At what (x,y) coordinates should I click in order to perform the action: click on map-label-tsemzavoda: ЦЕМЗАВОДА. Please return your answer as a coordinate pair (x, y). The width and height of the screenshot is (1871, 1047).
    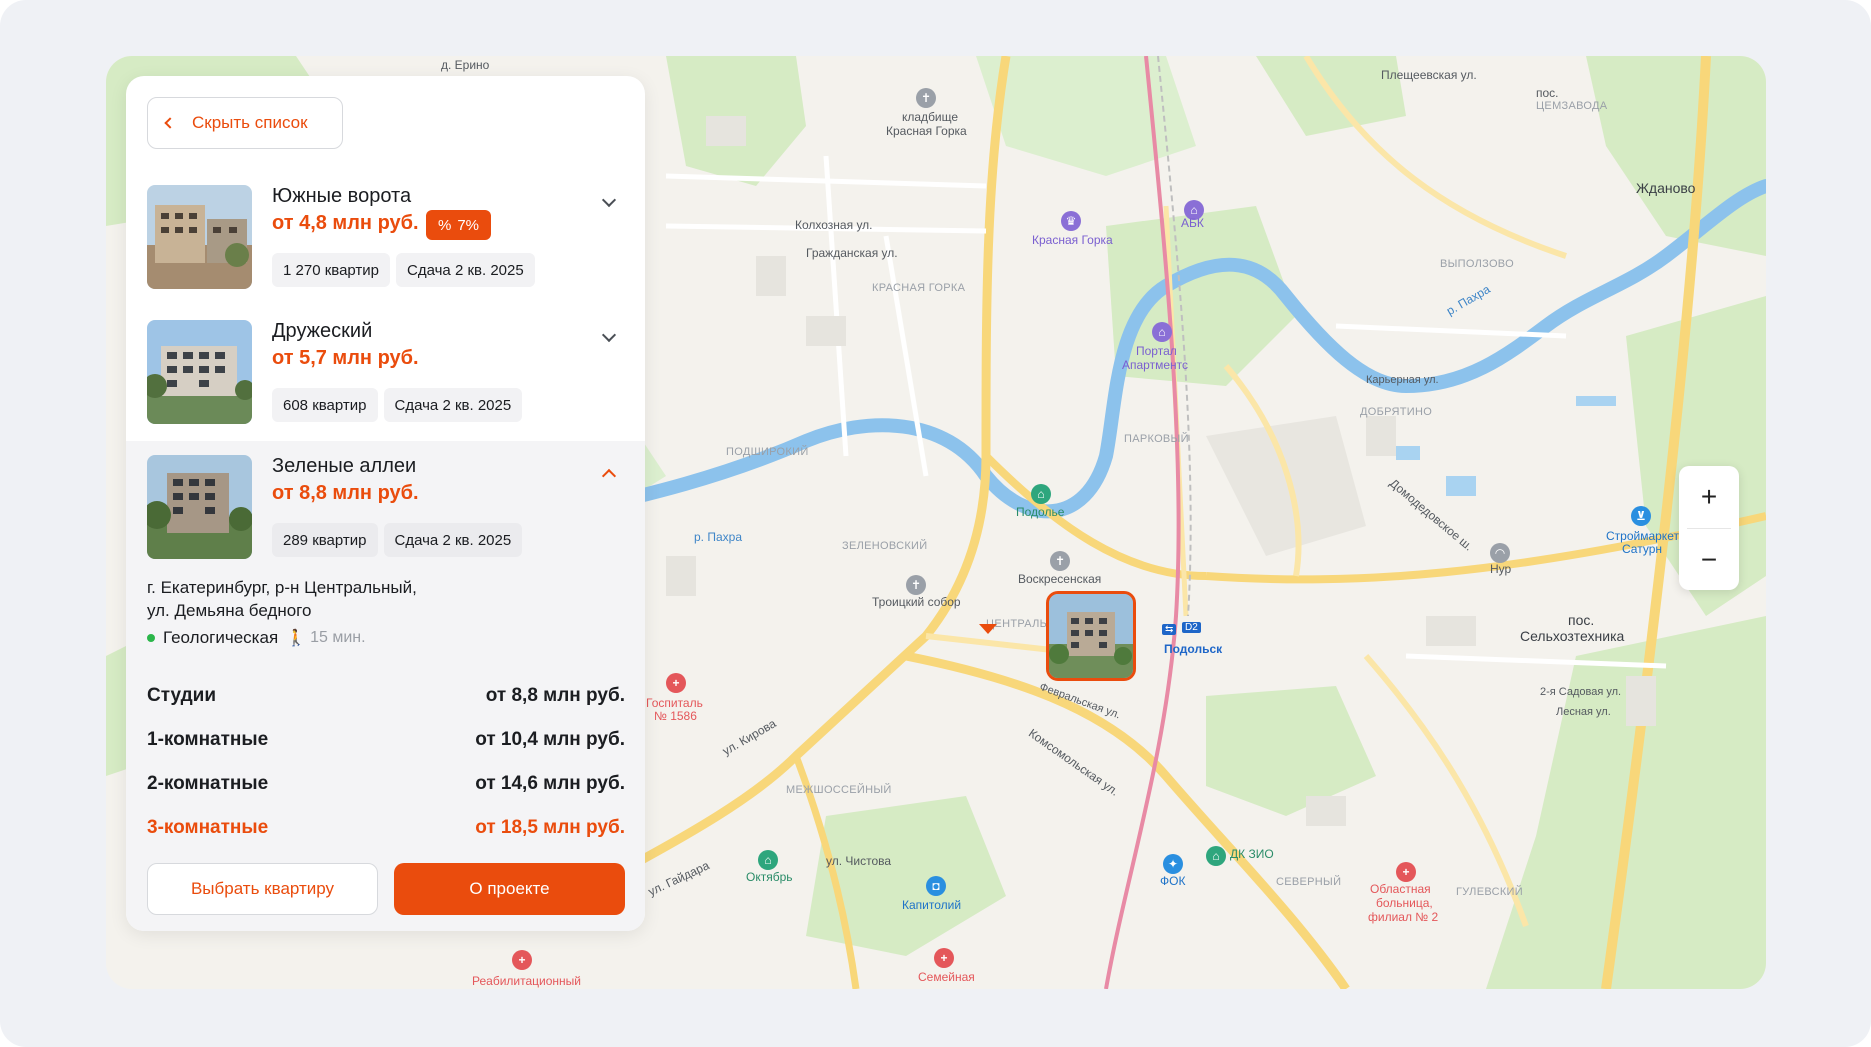
    Looking at the image, I should click on (1572, 106).